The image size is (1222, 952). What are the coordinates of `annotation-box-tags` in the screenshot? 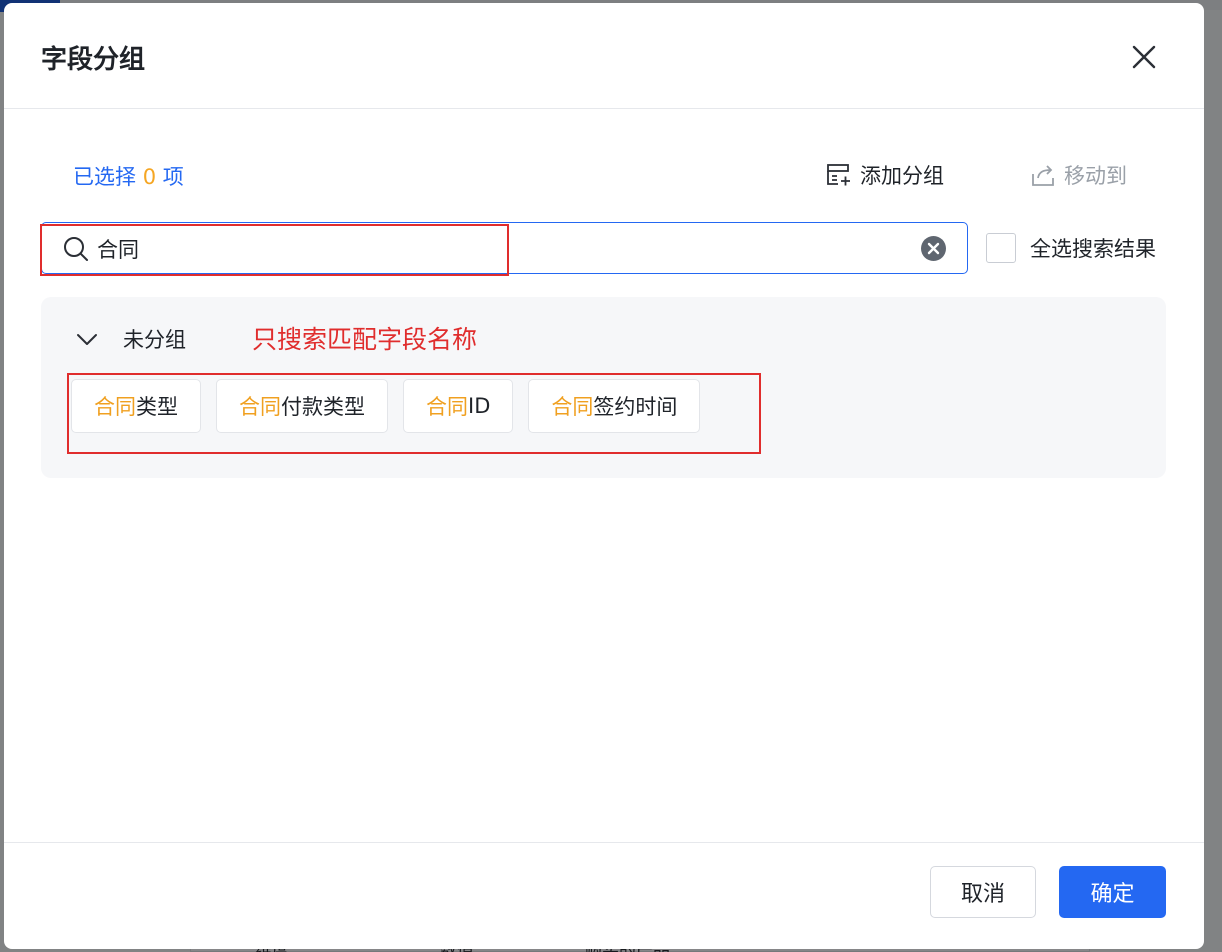 It's located at (414, 413).